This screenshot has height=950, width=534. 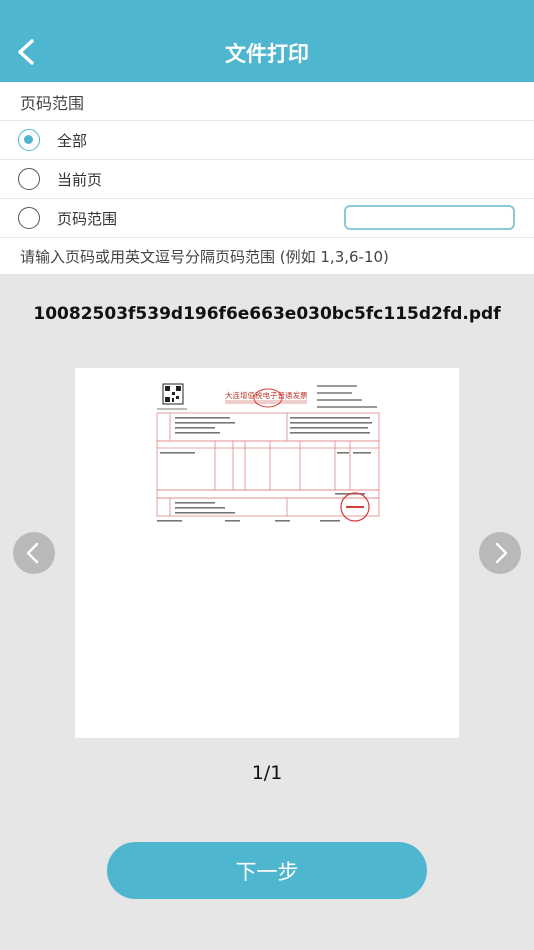 I want to click on option-page-range: 页码范围, so click(x=267, y=217).